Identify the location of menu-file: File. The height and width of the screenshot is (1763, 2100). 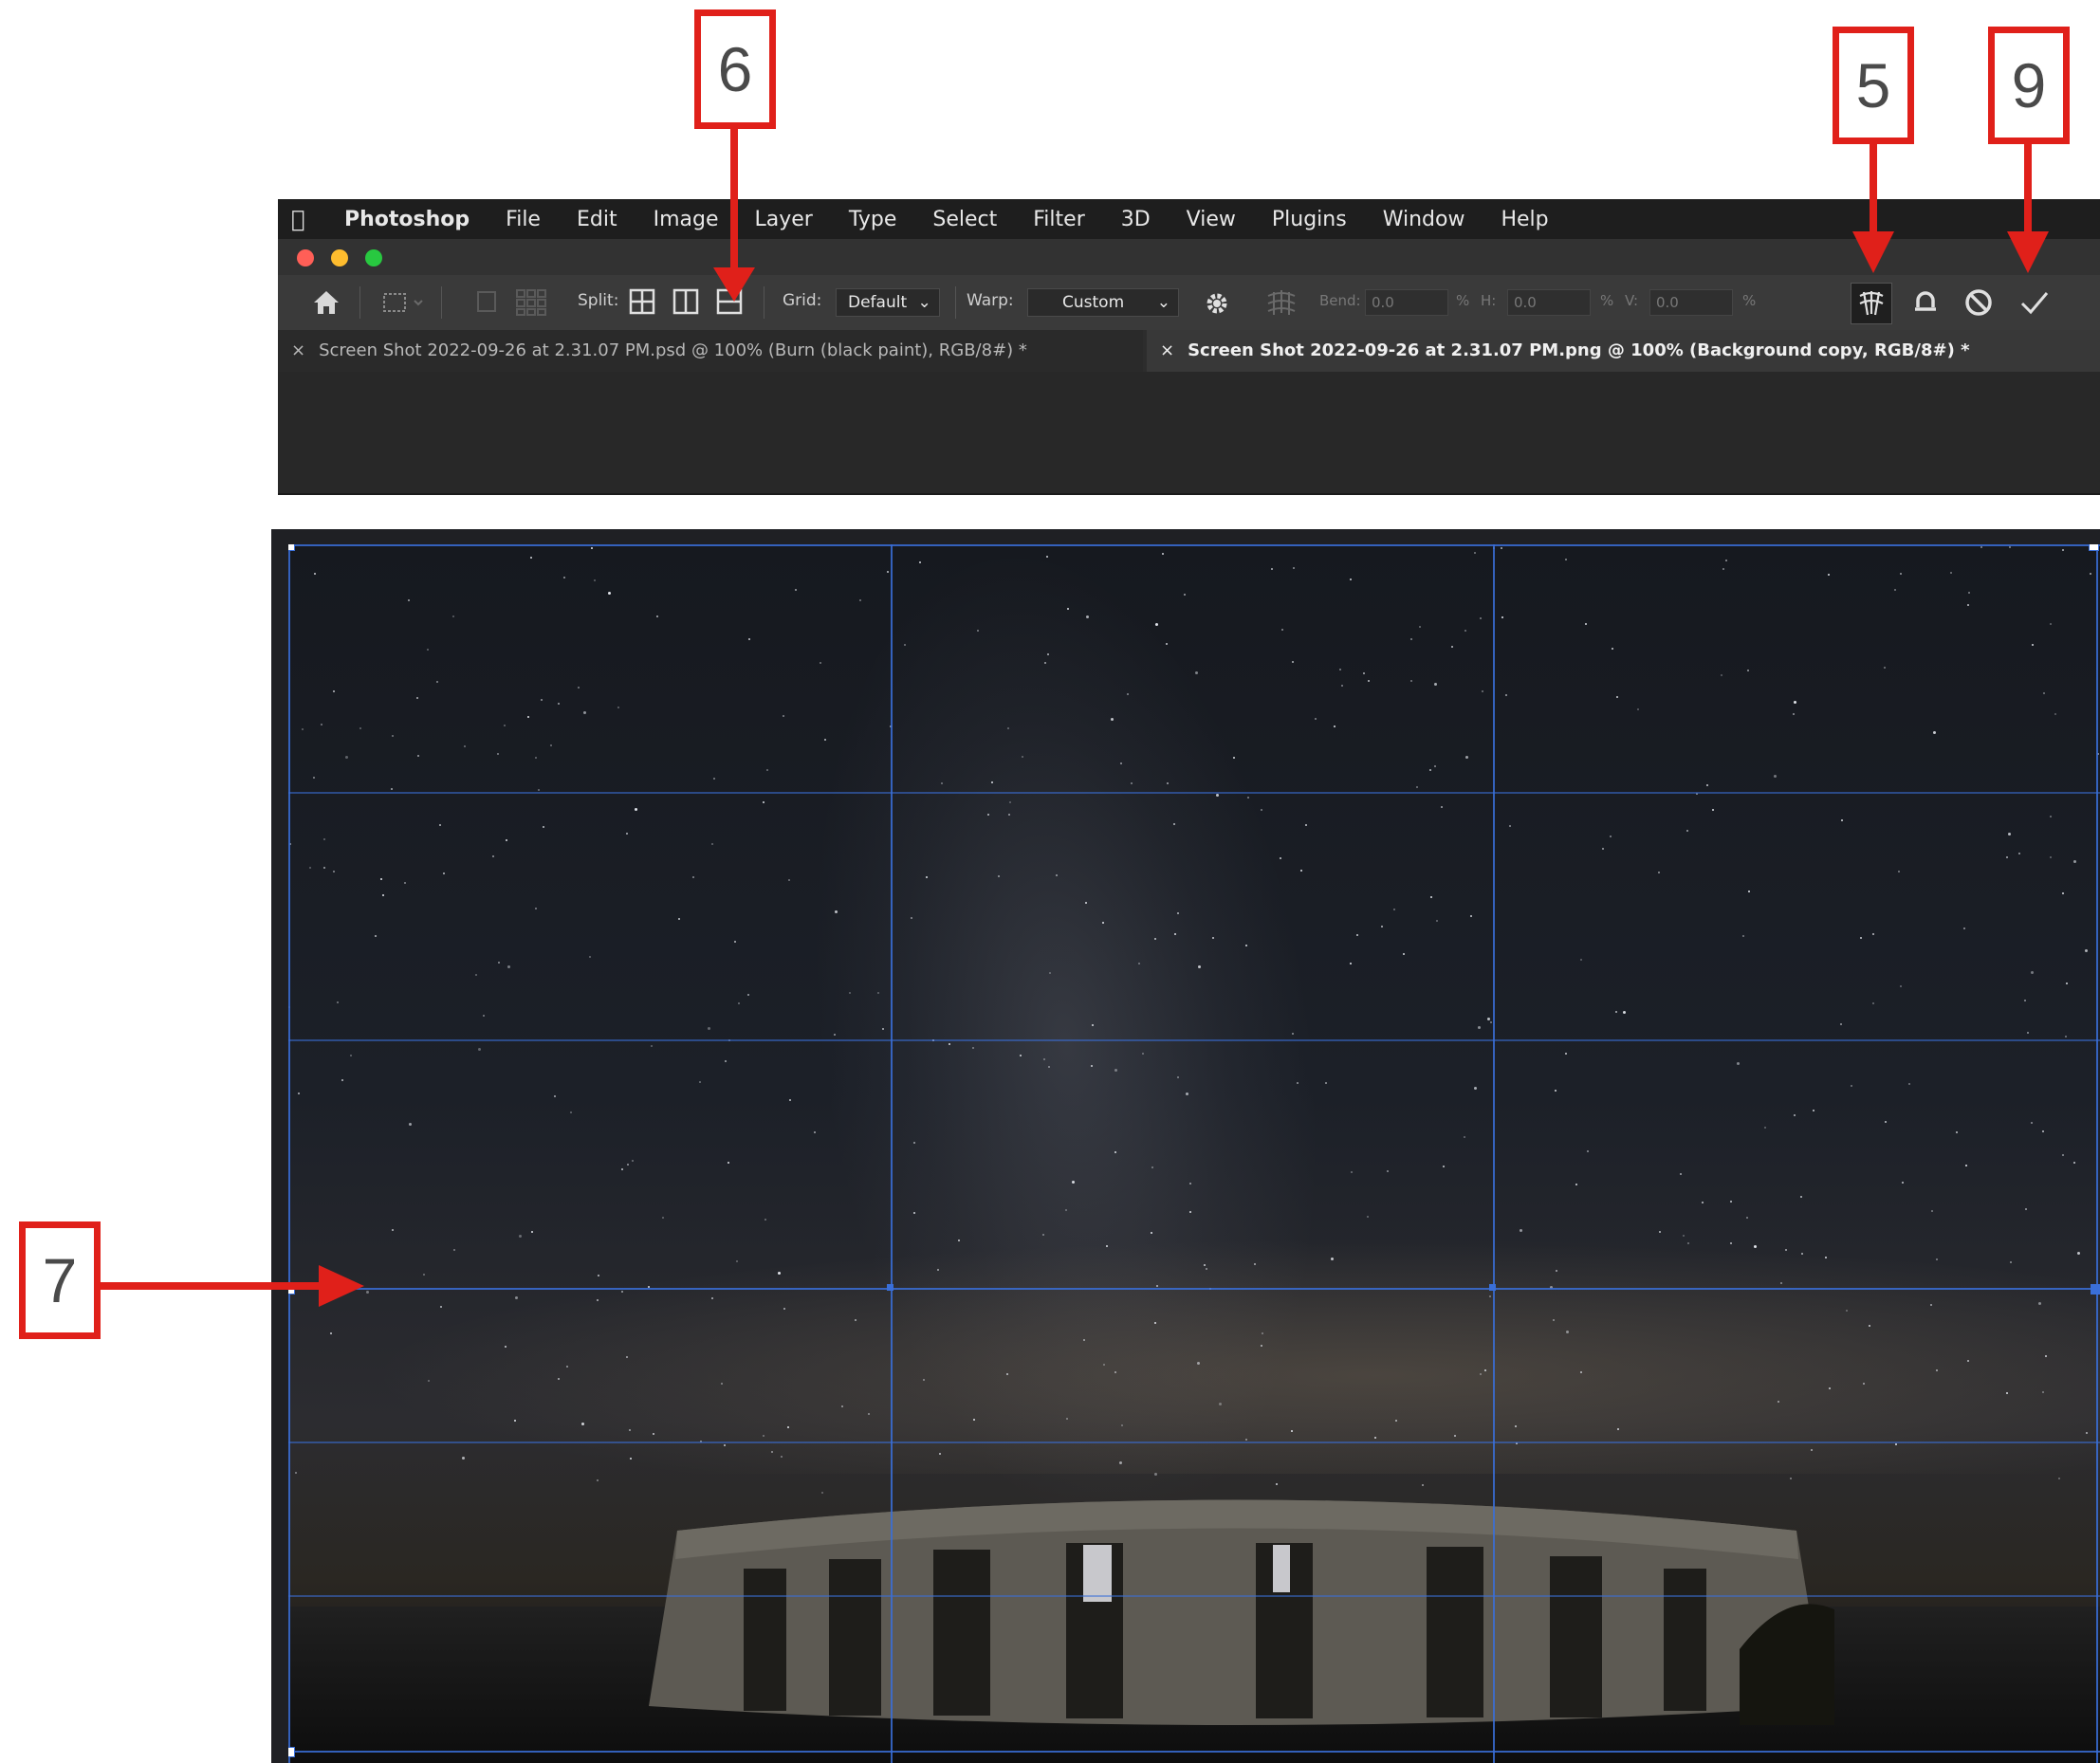
(523, 219).